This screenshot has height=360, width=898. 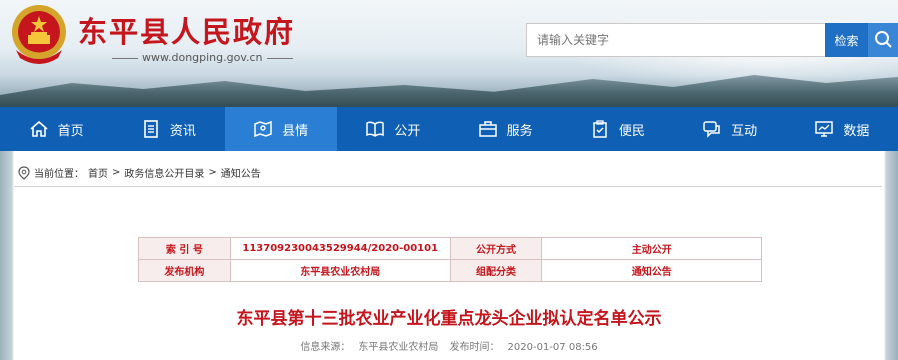 I want to click on nav-label: 首页, so click(x=70, y=131).